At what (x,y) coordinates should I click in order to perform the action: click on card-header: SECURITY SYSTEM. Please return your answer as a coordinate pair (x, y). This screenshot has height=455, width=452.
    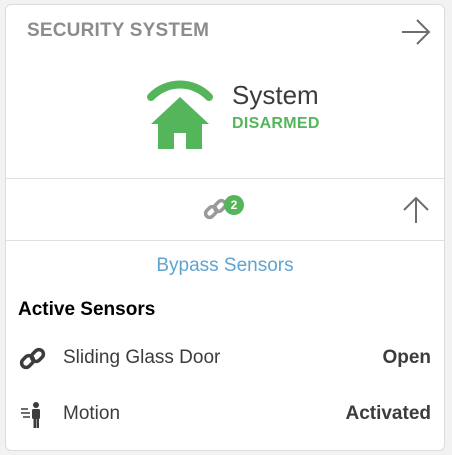
    Looking at the image, I should click on (225, 29).